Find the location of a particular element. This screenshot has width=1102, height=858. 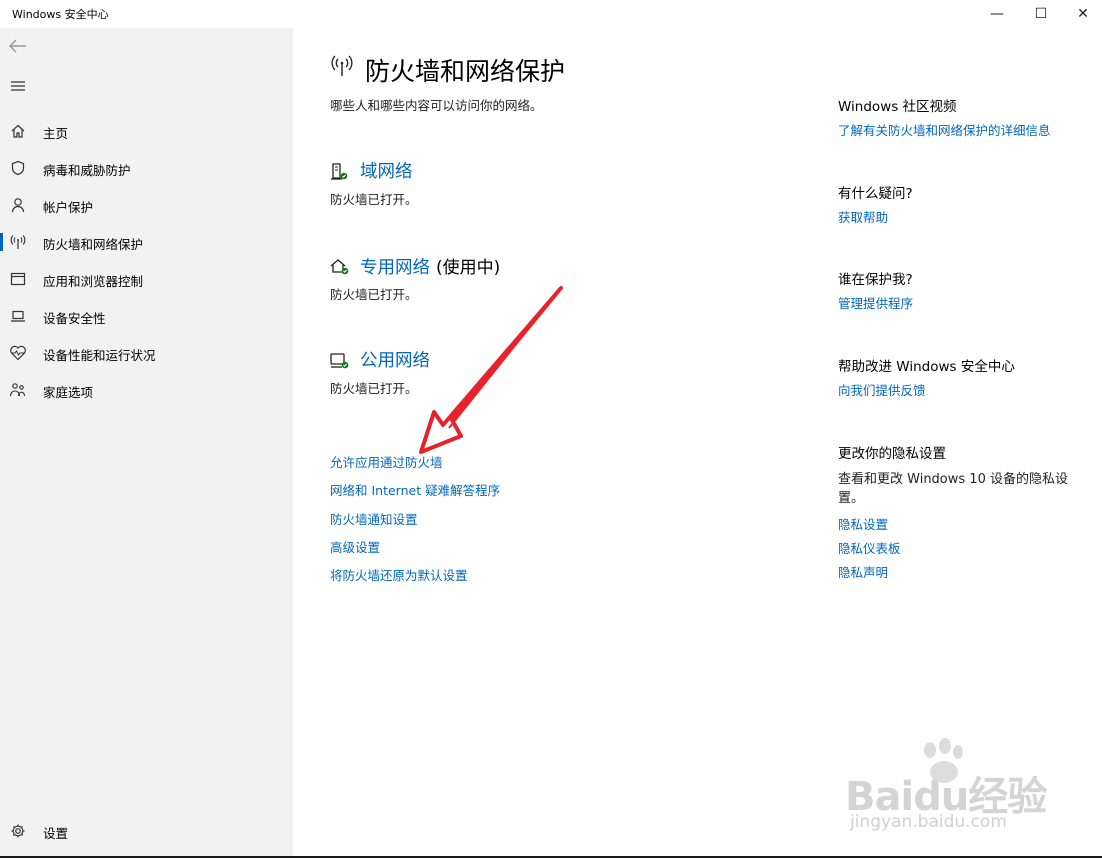

public-network-status: 防火墙已打开。 is located at coordinates (374, 388).